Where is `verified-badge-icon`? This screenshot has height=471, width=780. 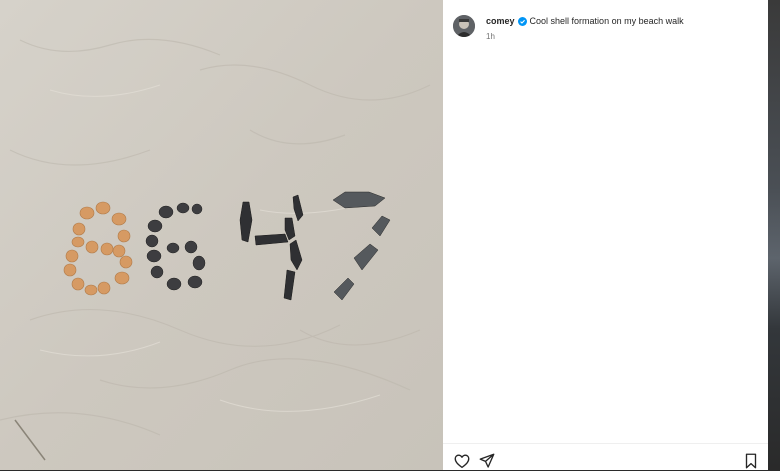
verified-badge-icon is located at coordinates (522, 21).